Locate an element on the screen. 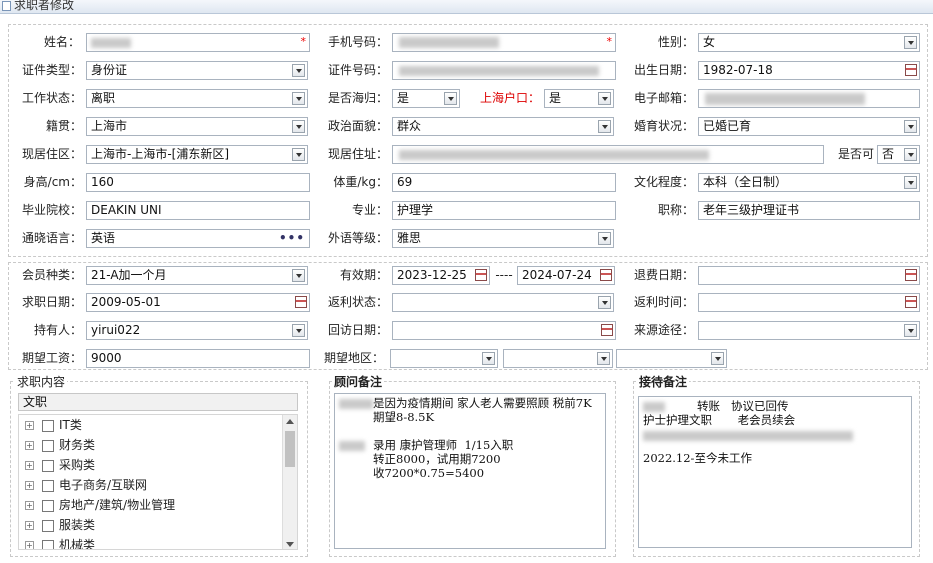 Image resolution: width=933 pixels, height=563 pixels. major-field: 护理学 is located at coordinates (504, 210).